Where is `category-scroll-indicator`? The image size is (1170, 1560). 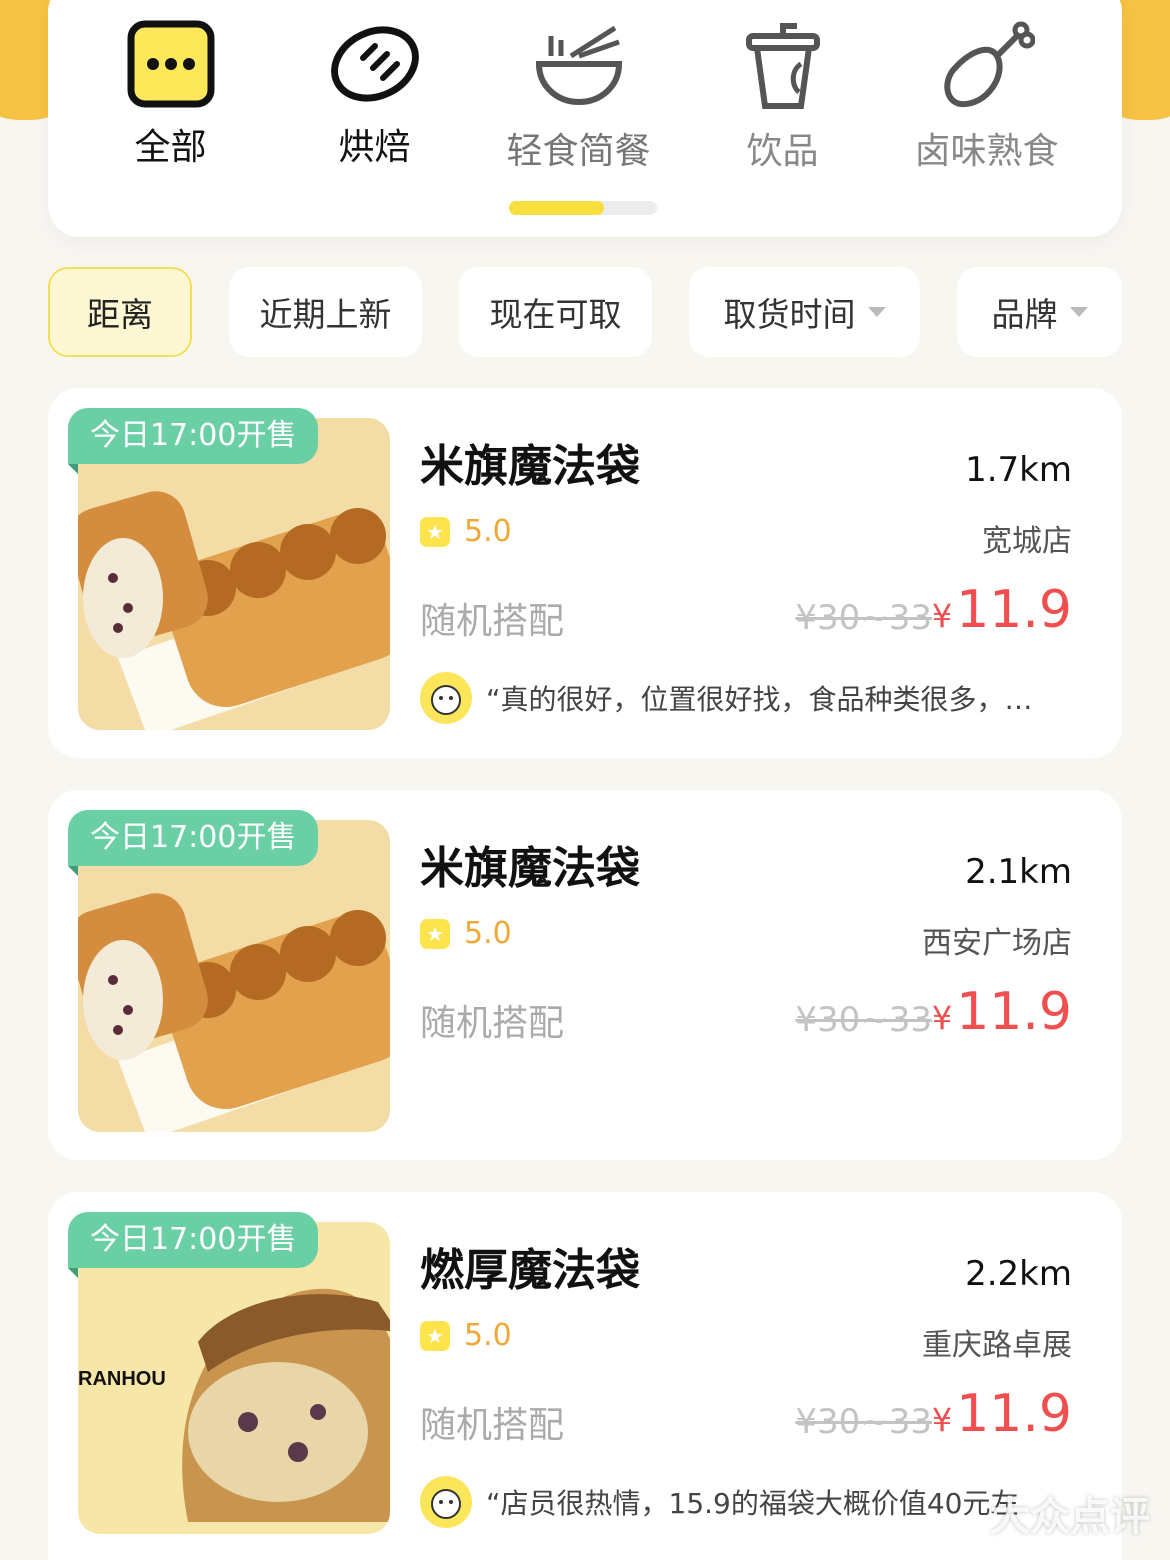 category-scroll-indicator is located at coordinates (583, 208).